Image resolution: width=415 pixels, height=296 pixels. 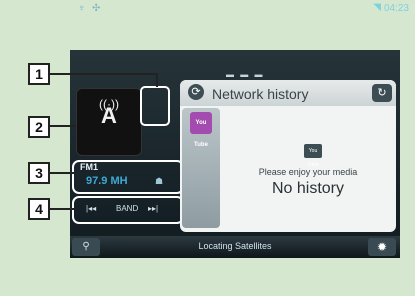 I want to click on signal-icon: ☗, so click(x=159, y=181).